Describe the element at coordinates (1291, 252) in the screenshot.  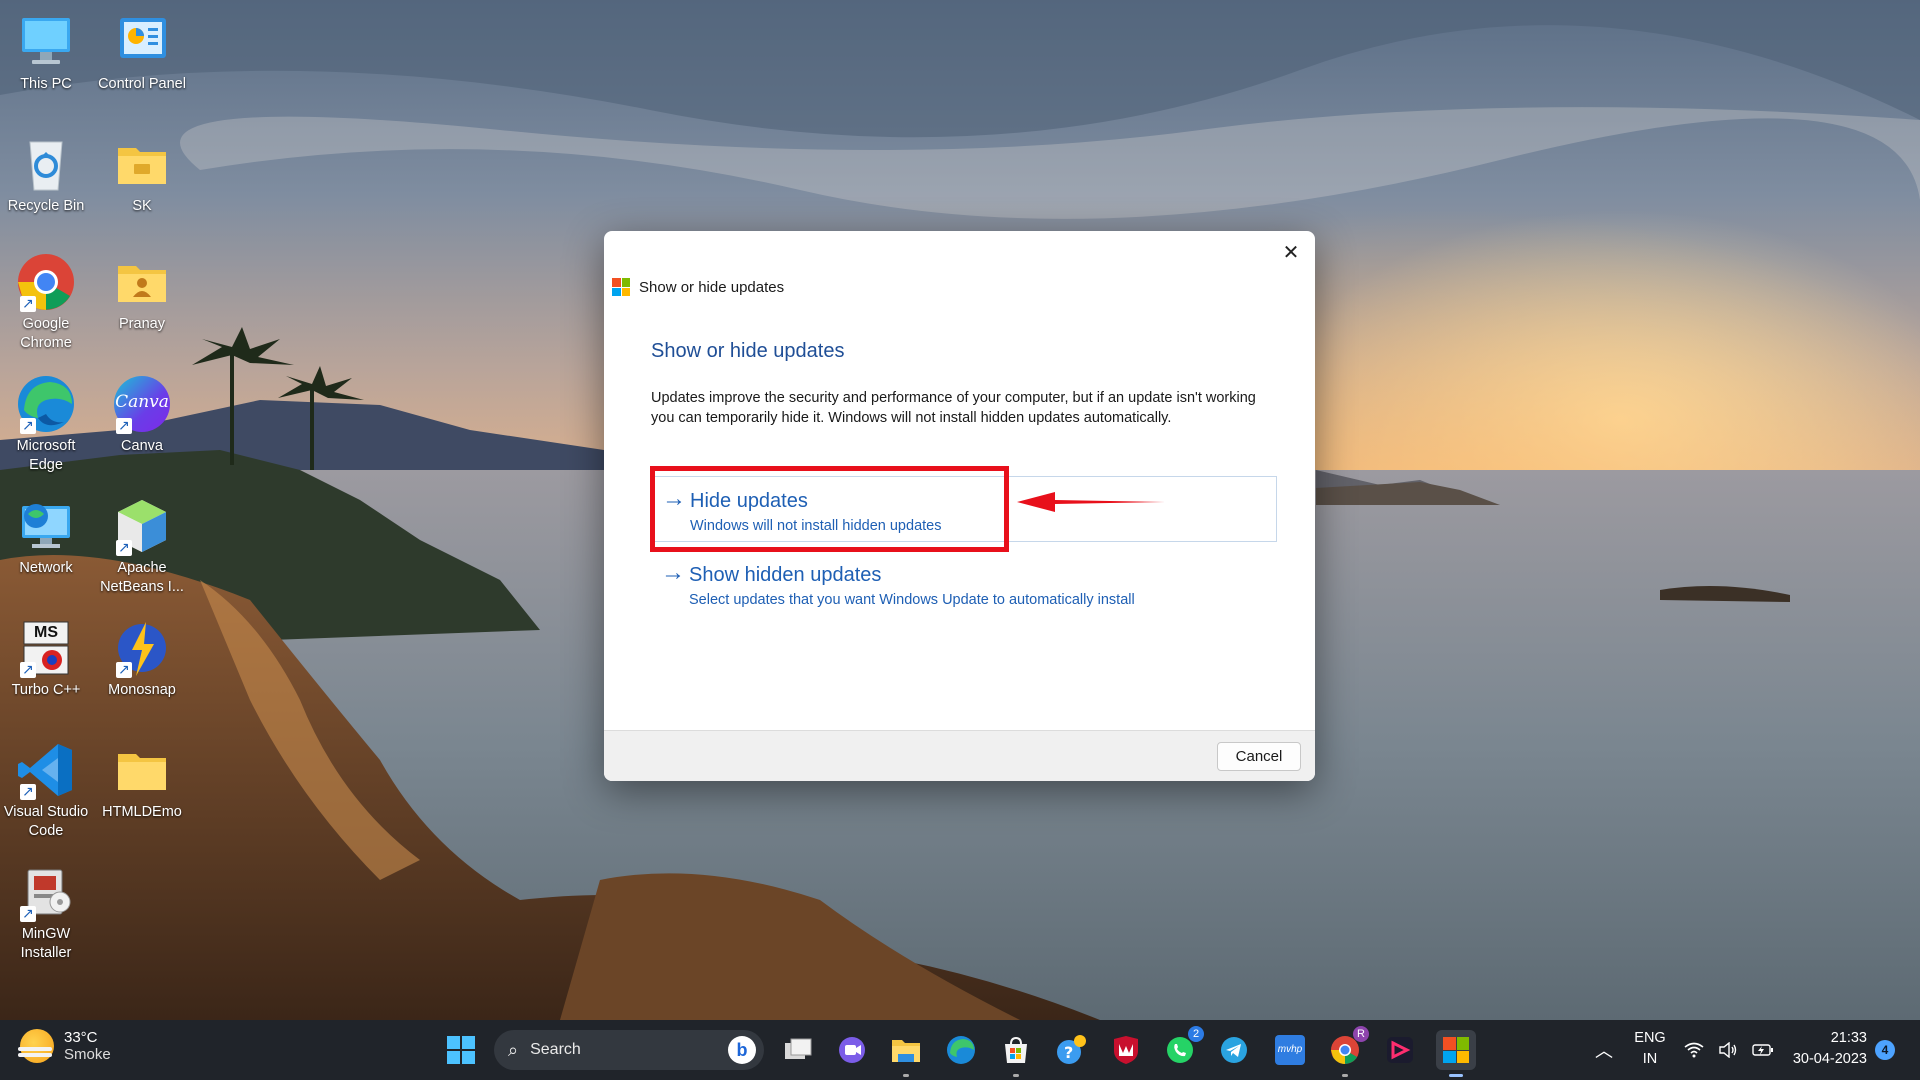
I see `close-button: ✕` at that location.